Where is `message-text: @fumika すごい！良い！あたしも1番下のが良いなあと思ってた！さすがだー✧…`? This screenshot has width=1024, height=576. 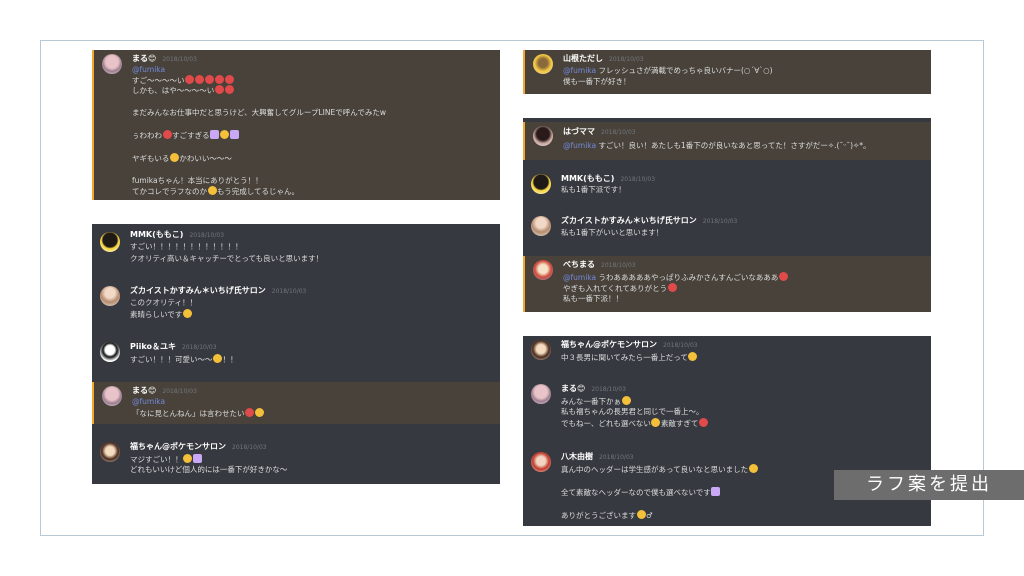
message-text: @fumika すごい！良い！あたしも1番下のが良いなあと思ってた！さすがだー✧… is located at coordinates (717, 145).